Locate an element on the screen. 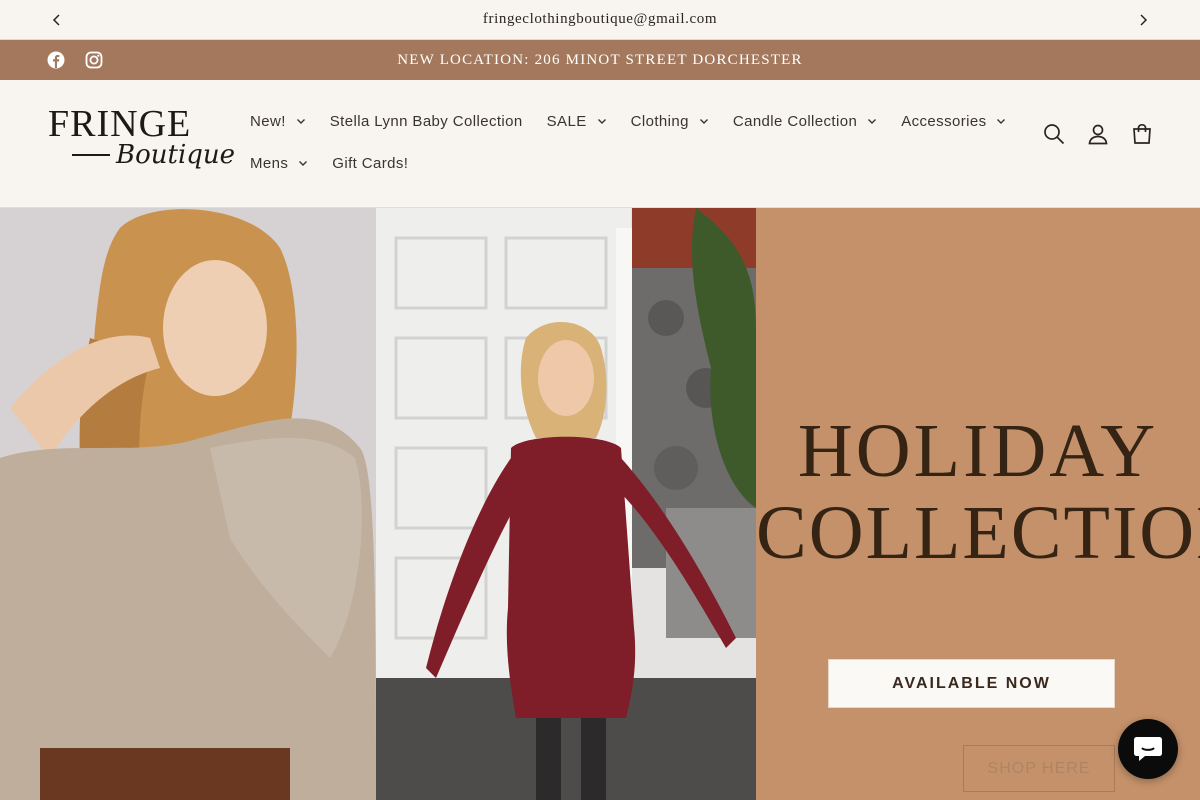  nav-label: New! is located at coordinates (268, 121).